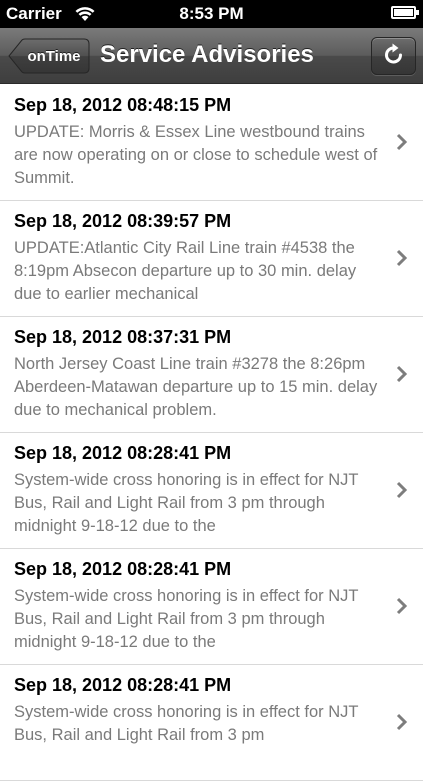 The width and height of the screenshot is (423, 781). I want to click on navigation-bar: onTime Service Advisories, so click(211, 56).